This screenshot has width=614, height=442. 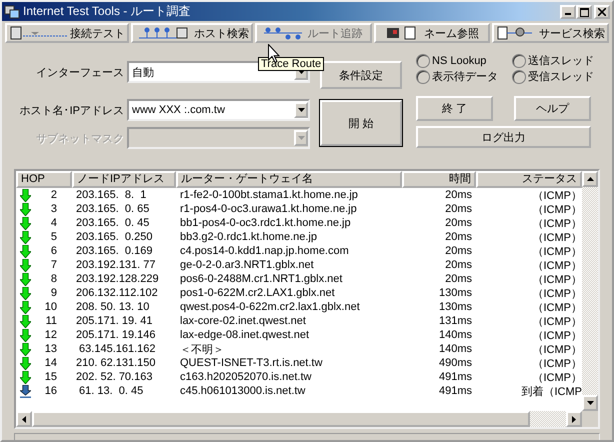 What do you see at coordinates (117, 349) in the screenshot?
I see `table-cell-text: 63.145.161.162` at bounding box center [117, 349].